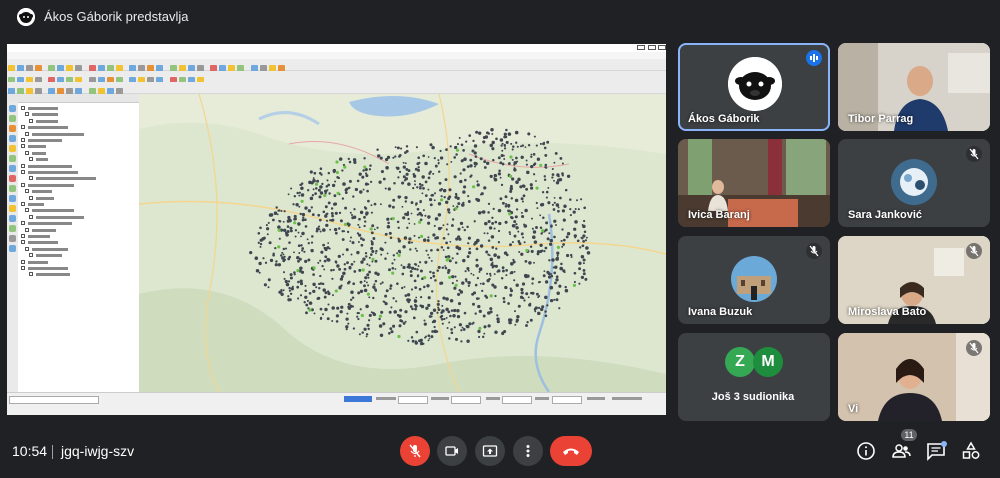 This screenshot has width=1000, height=478. I want to click on participant-tile-self: Vi, so click(914, 377).